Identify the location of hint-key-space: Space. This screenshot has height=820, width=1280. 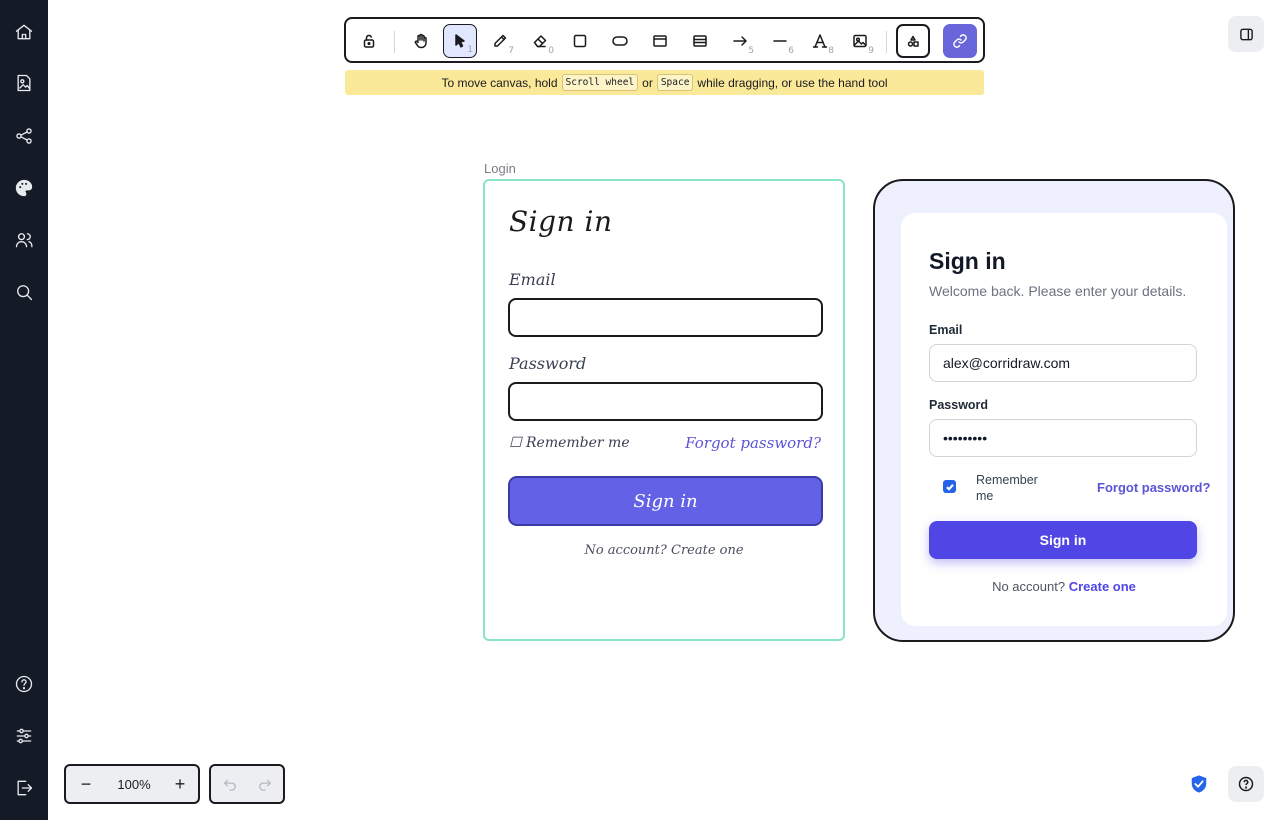
(675, 82).